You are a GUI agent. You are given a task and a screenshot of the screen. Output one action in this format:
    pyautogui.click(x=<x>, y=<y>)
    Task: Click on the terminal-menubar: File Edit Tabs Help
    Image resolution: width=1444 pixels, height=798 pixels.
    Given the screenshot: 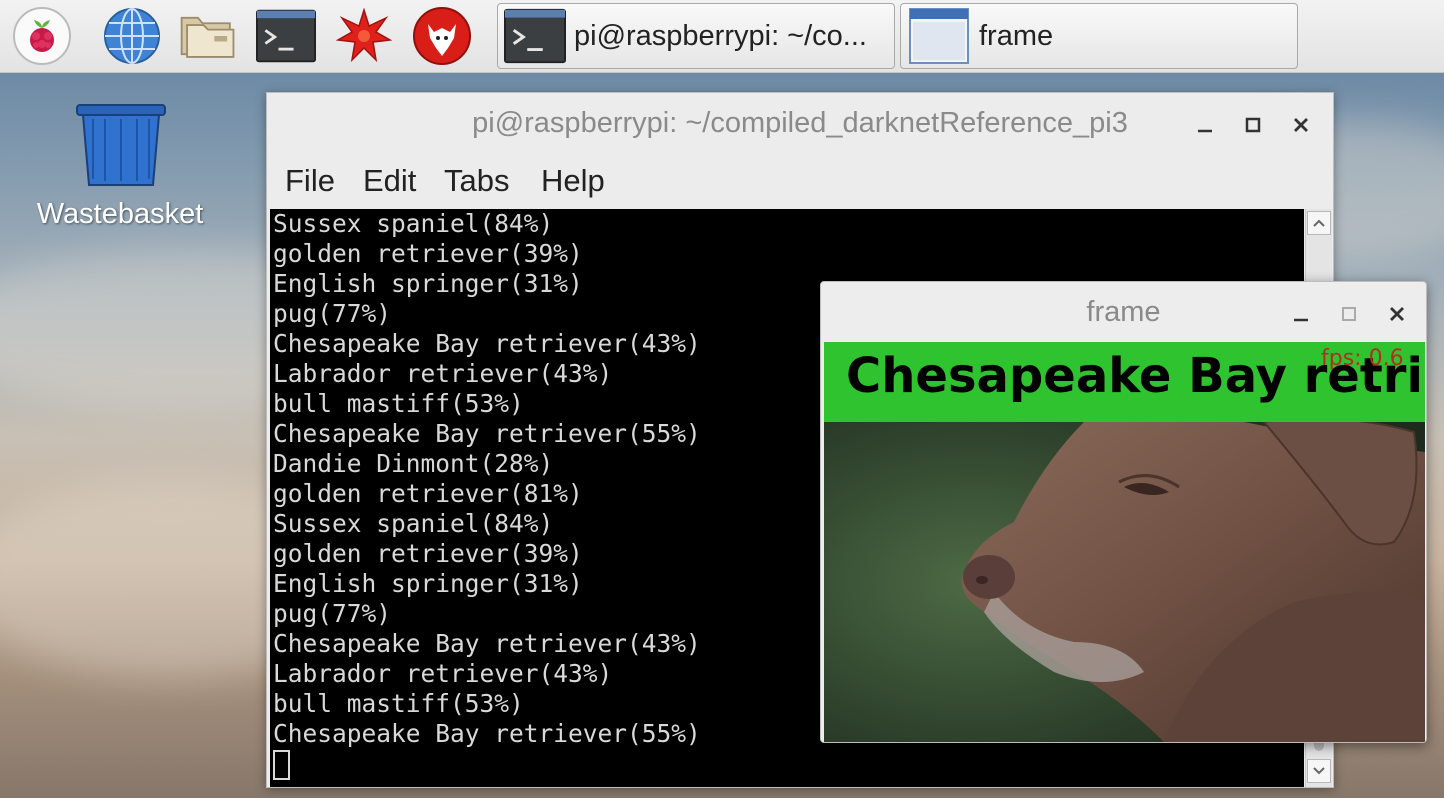 What is the action you would take?
    pyautogui.click(x=800, y=183)
    